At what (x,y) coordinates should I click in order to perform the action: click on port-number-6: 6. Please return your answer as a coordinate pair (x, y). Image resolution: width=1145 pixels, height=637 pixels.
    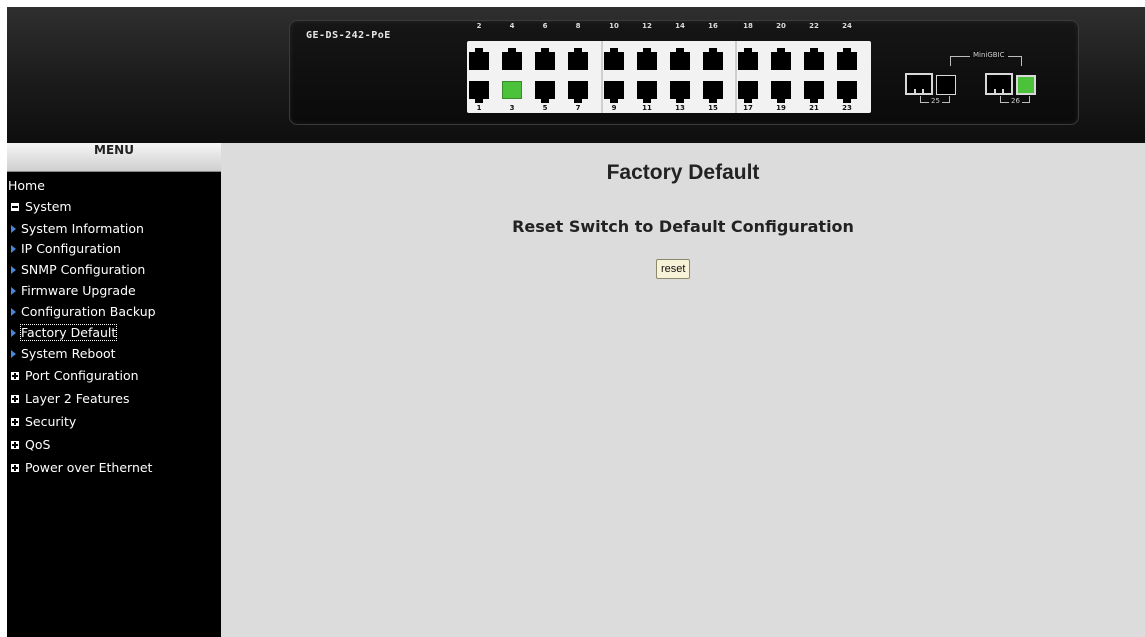
    Looking at the image, I should click on (545, 26).